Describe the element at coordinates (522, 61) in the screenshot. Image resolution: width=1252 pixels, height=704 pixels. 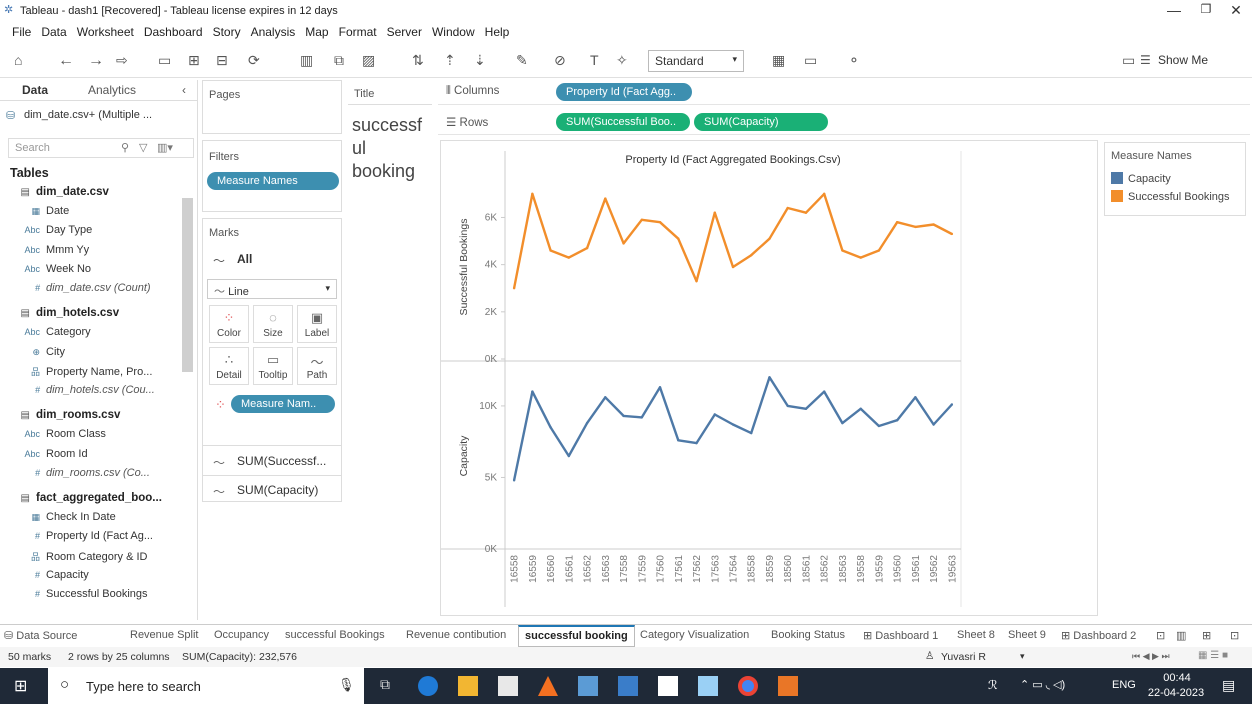
I see `highlight-icon: ✎` at that location.